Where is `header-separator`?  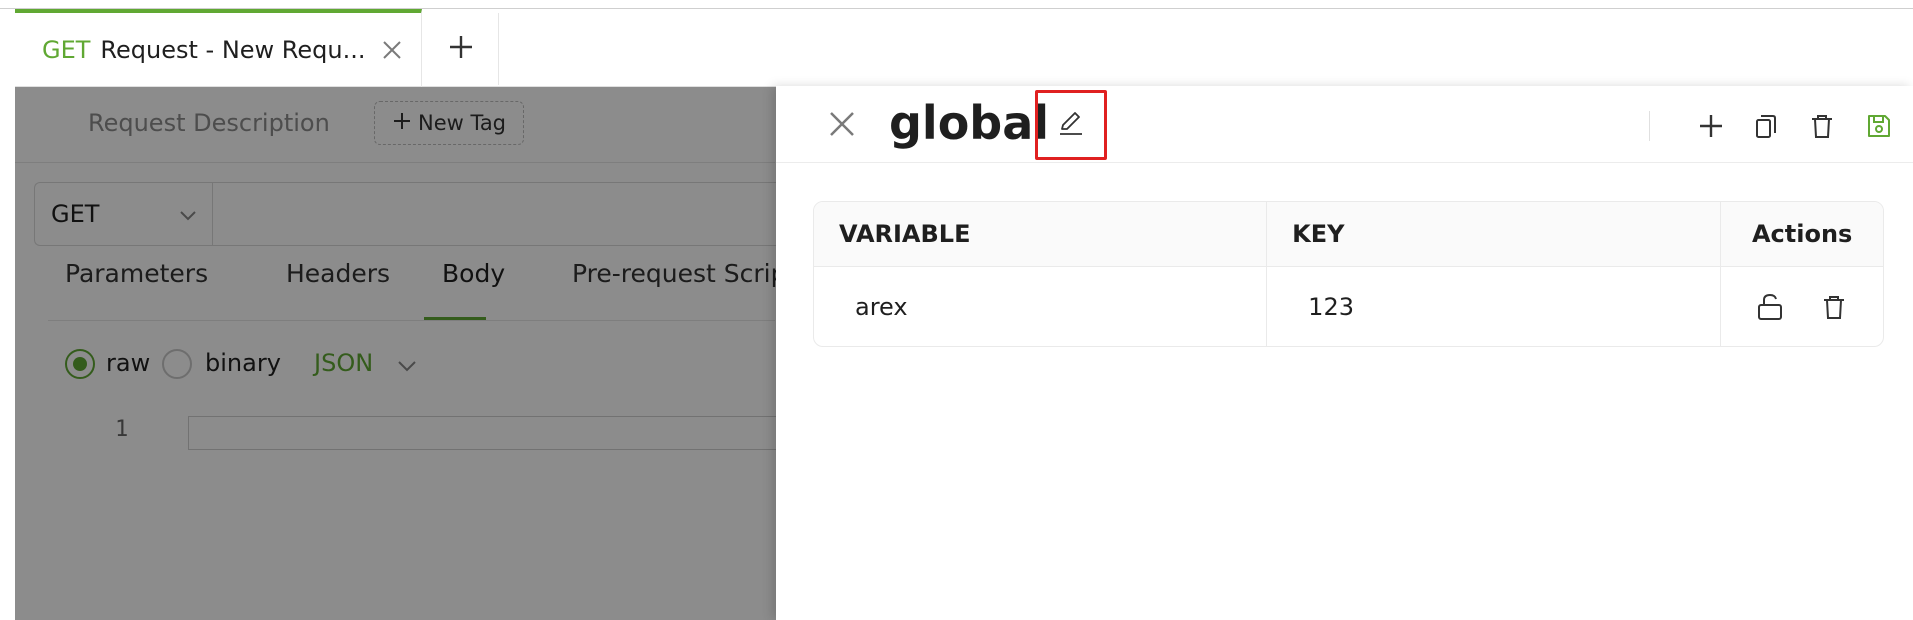
header-separator is located at coordinates (1649, 126).